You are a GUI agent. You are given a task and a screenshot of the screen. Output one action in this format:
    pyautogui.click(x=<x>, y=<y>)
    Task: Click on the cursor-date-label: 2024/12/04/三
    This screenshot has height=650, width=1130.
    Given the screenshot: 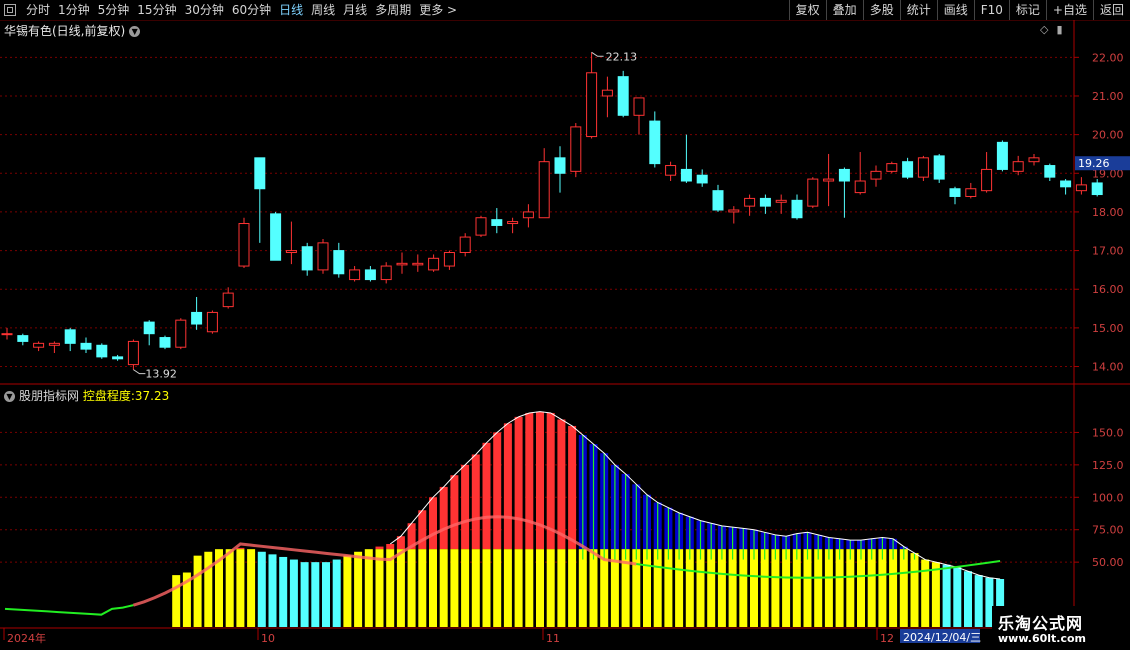 What is the action you would take?
    pyautogui.click(x=942, y=637)
    